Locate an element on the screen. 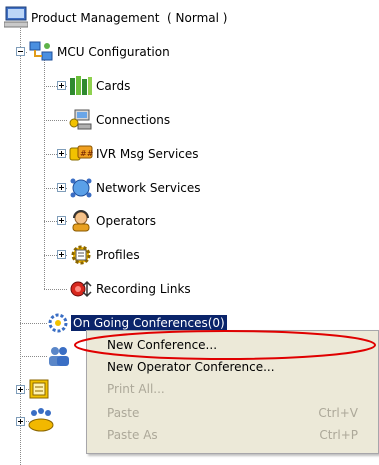 This screenshot has width=379, height=465. annotation-highlight-ellipse is located at coordinates (225, 345).